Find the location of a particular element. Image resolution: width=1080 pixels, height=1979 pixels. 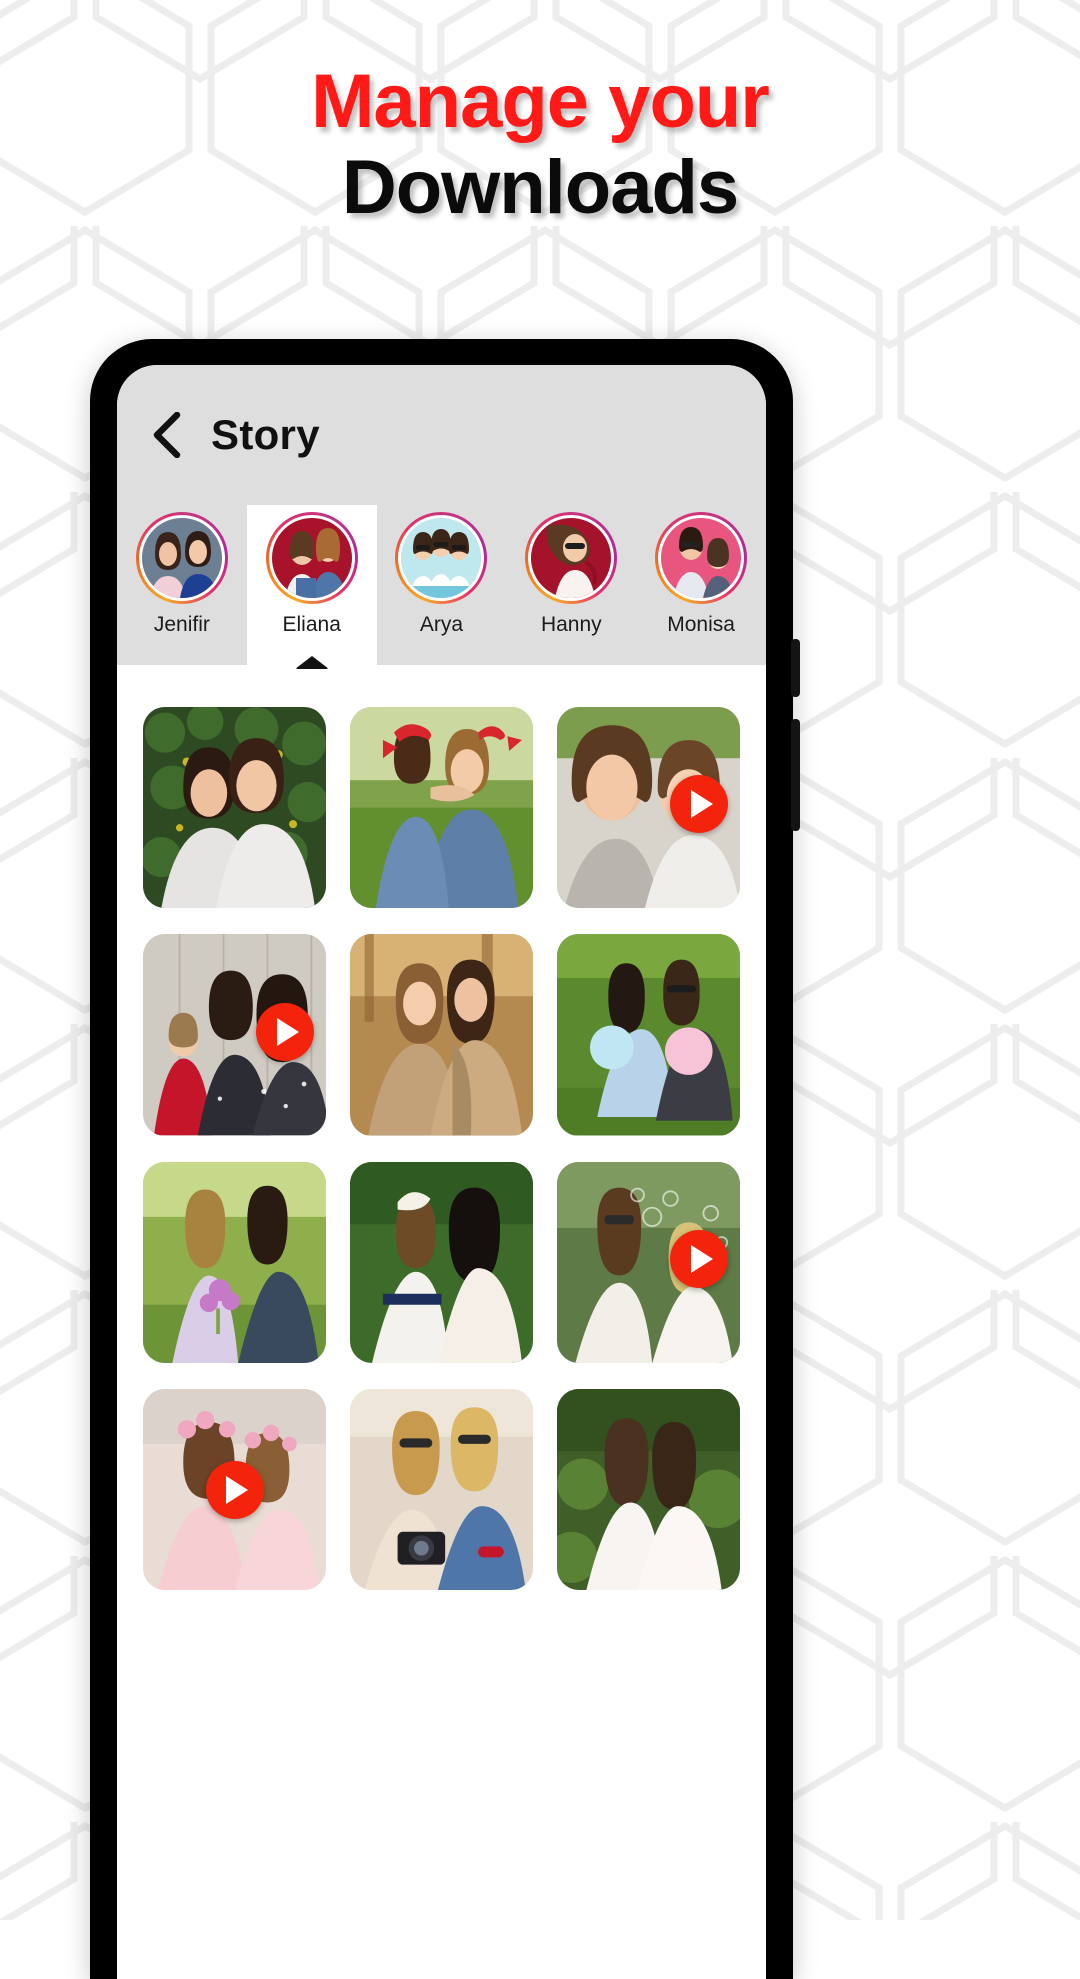

story-item-monisa: Monisa is located at coordinates (701, 588).